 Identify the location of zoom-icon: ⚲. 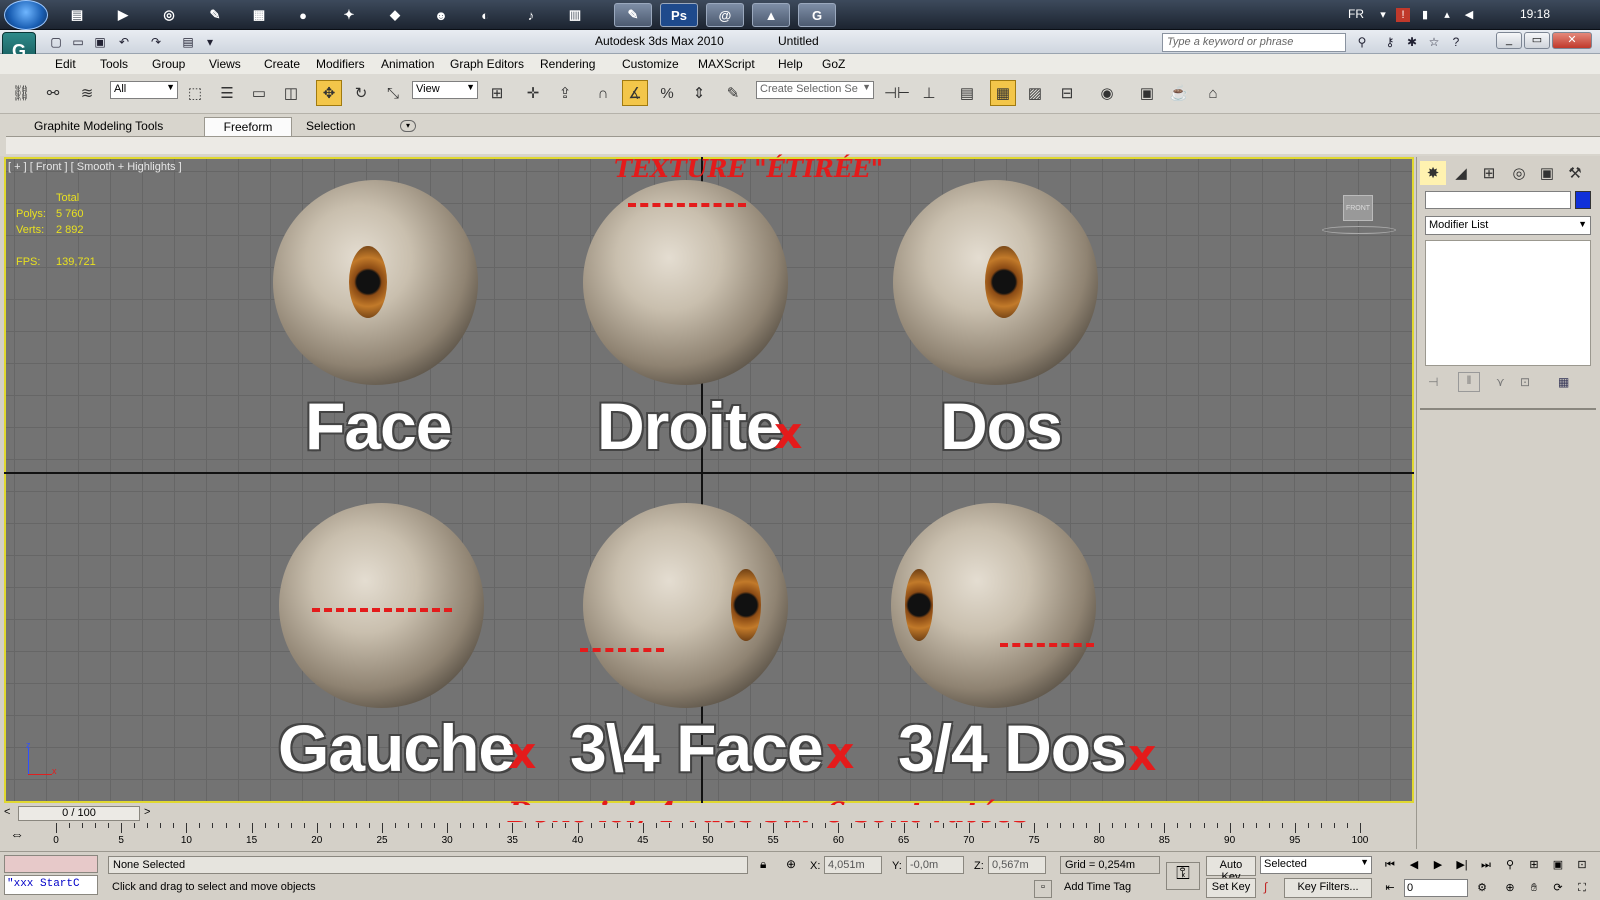
(1510, 865).